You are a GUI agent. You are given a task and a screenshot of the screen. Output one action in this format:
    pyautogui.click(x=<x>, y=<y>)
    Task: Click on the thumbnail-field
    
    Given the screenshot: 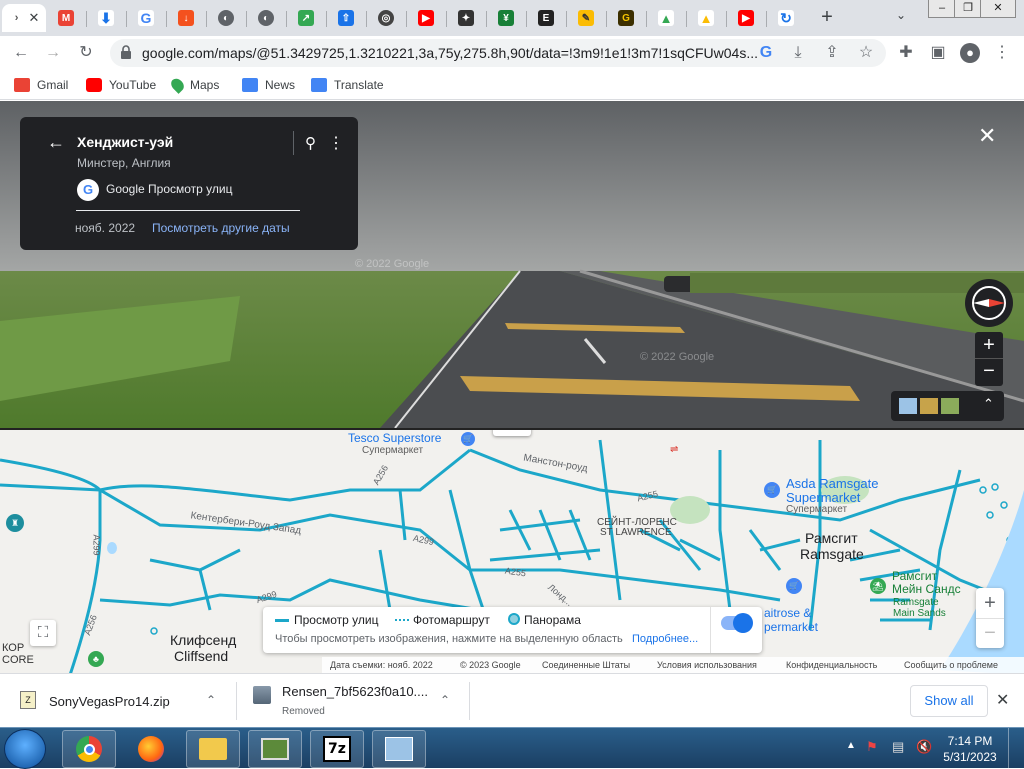 What is the action you would take?
    pyautogui.click(x=929, y=406)
    